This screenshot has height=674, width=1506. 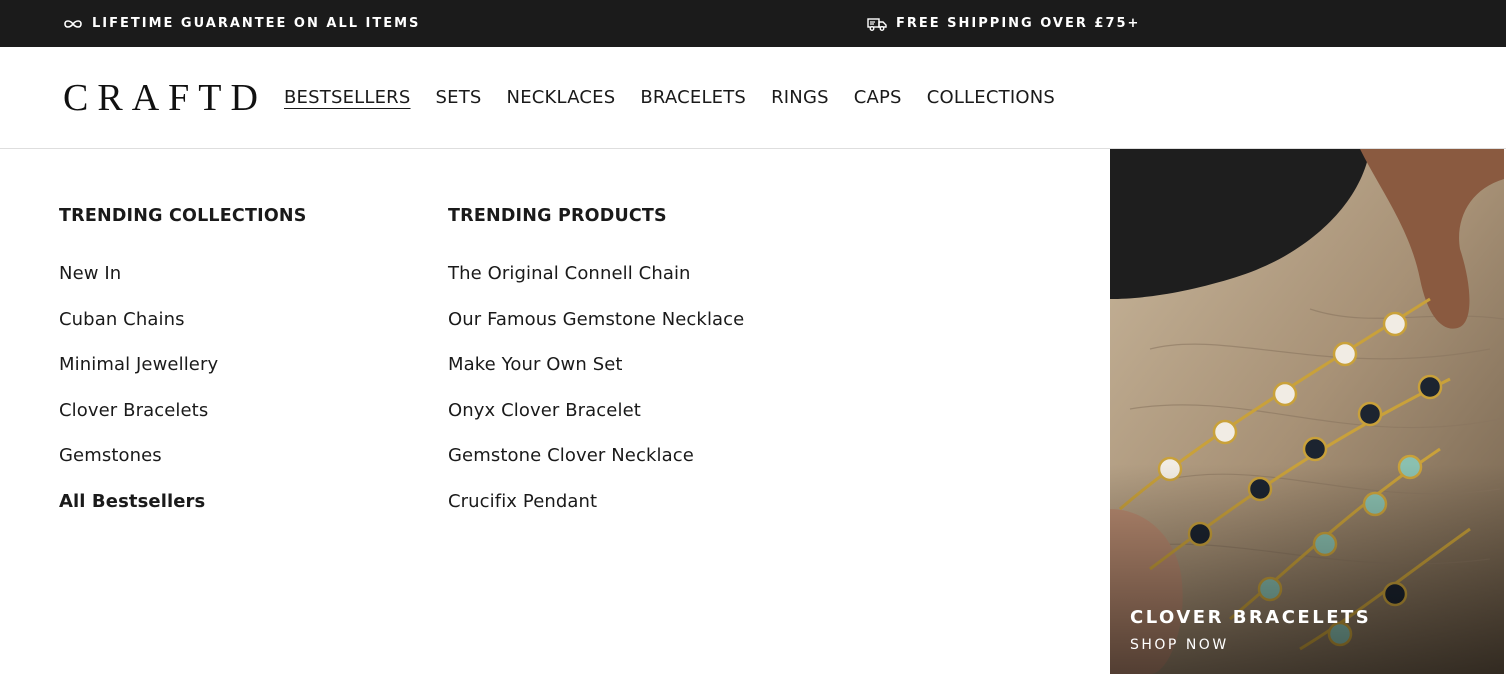 What do you see at coordinates (991, 98) in the screenshot?
I see `nav-collections: COLLECTIONS` at bounding box center [991, 98].